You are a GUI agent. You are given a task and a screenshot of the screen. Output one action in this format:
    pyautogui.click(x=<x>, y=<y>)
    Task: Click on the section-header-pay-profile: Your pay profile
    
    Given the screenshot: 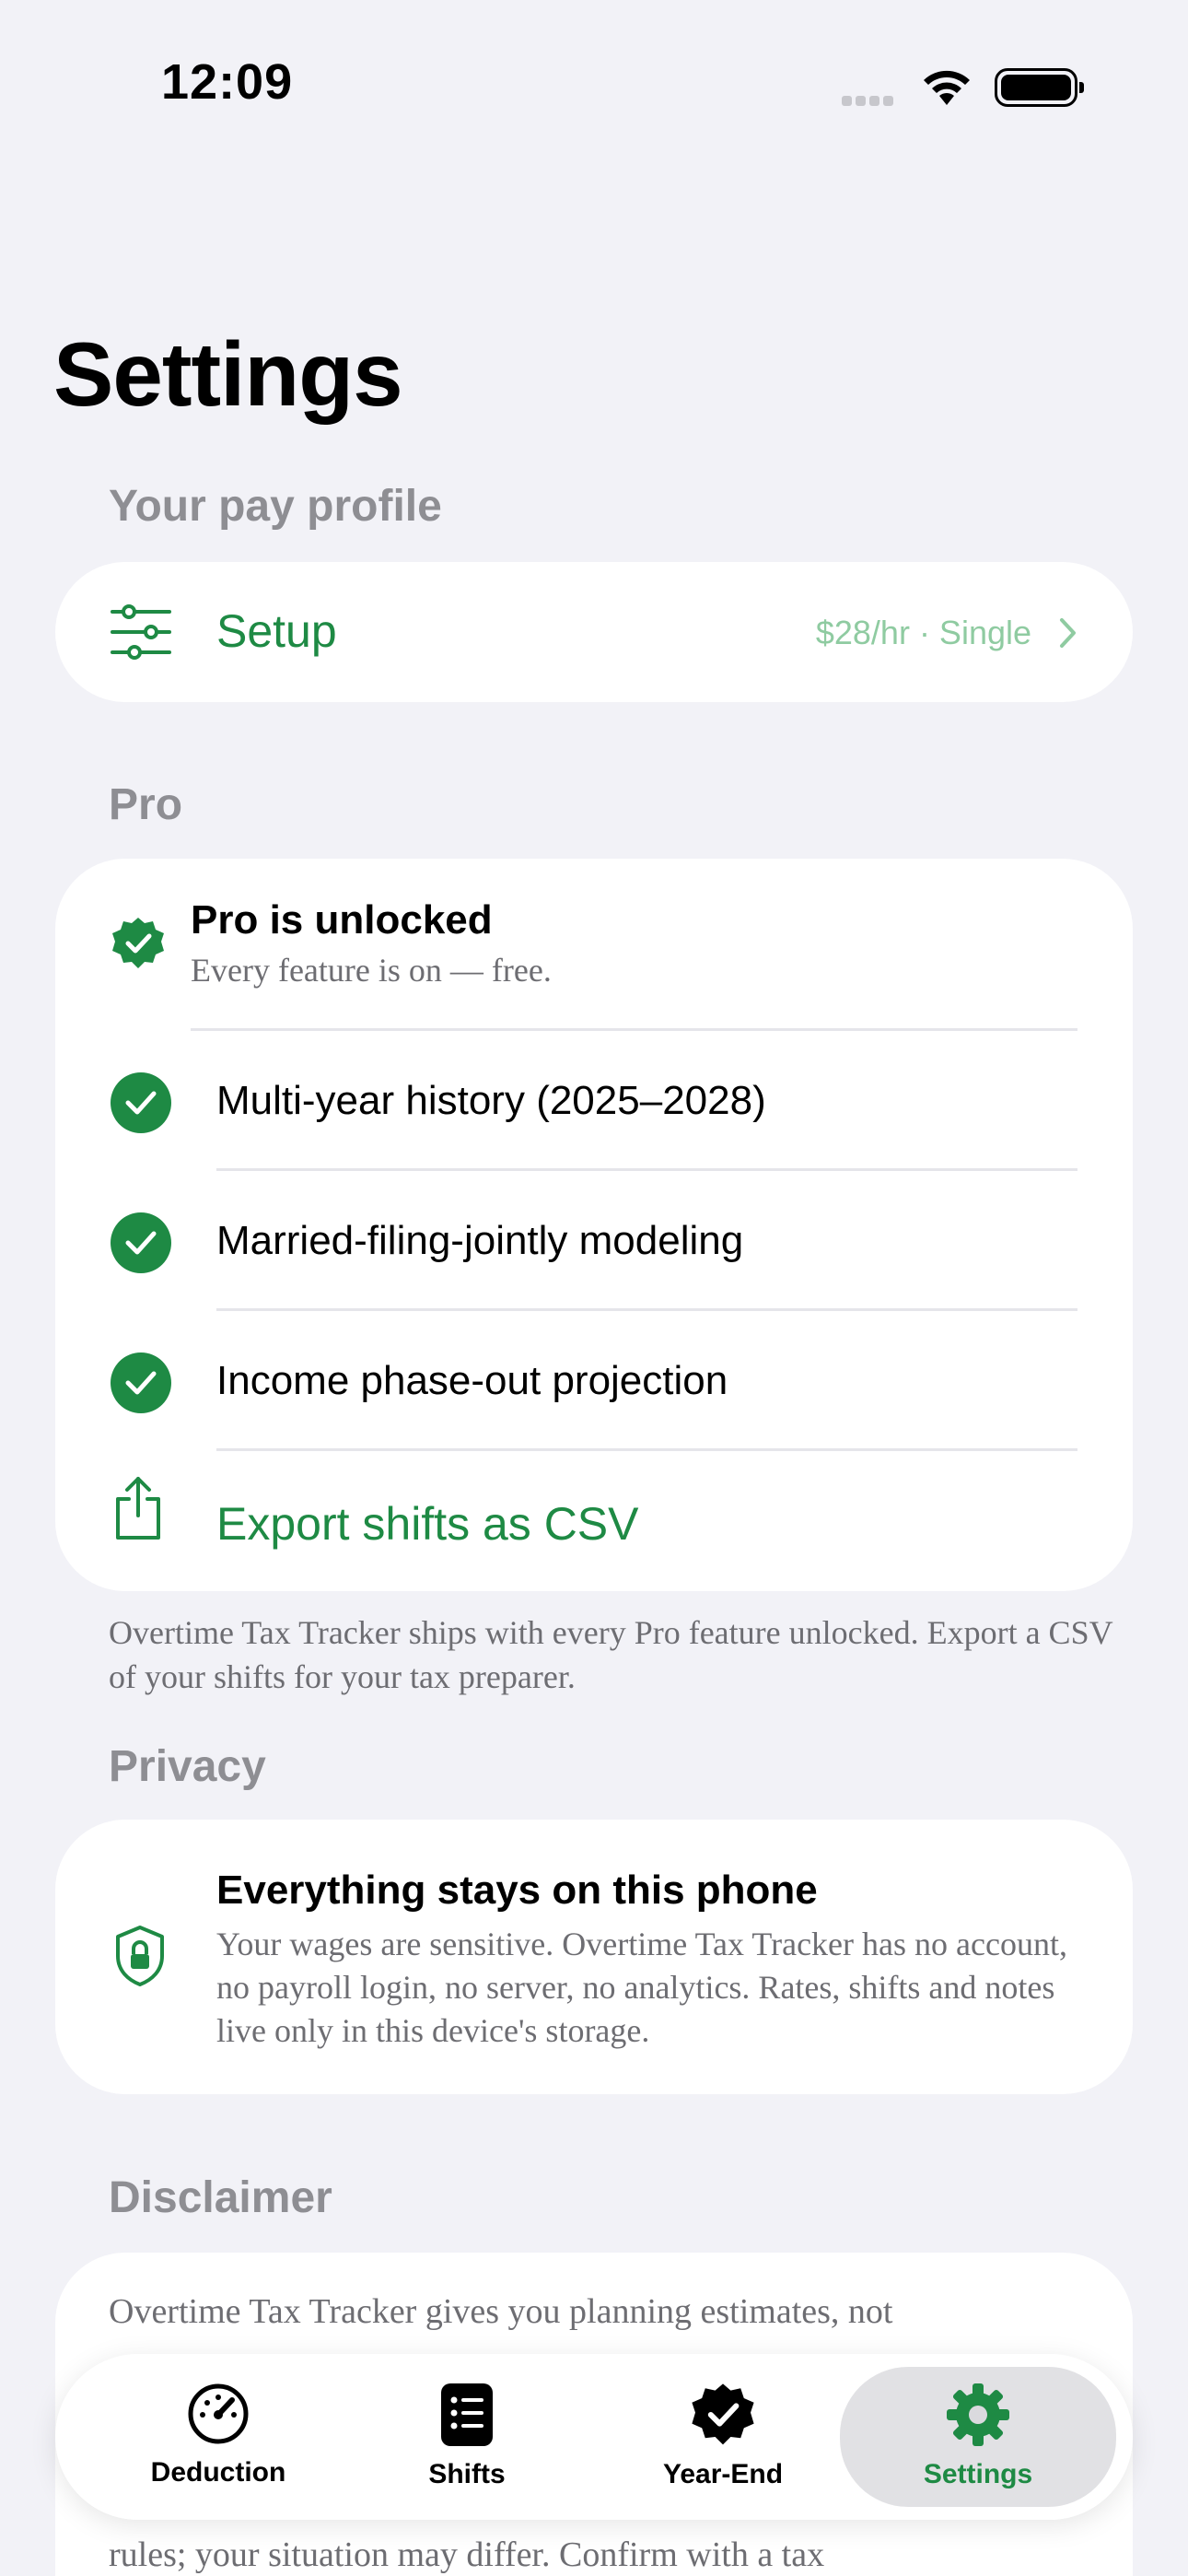 What is the action you would take?
    pyautogui.click(x=275, y=506)
    